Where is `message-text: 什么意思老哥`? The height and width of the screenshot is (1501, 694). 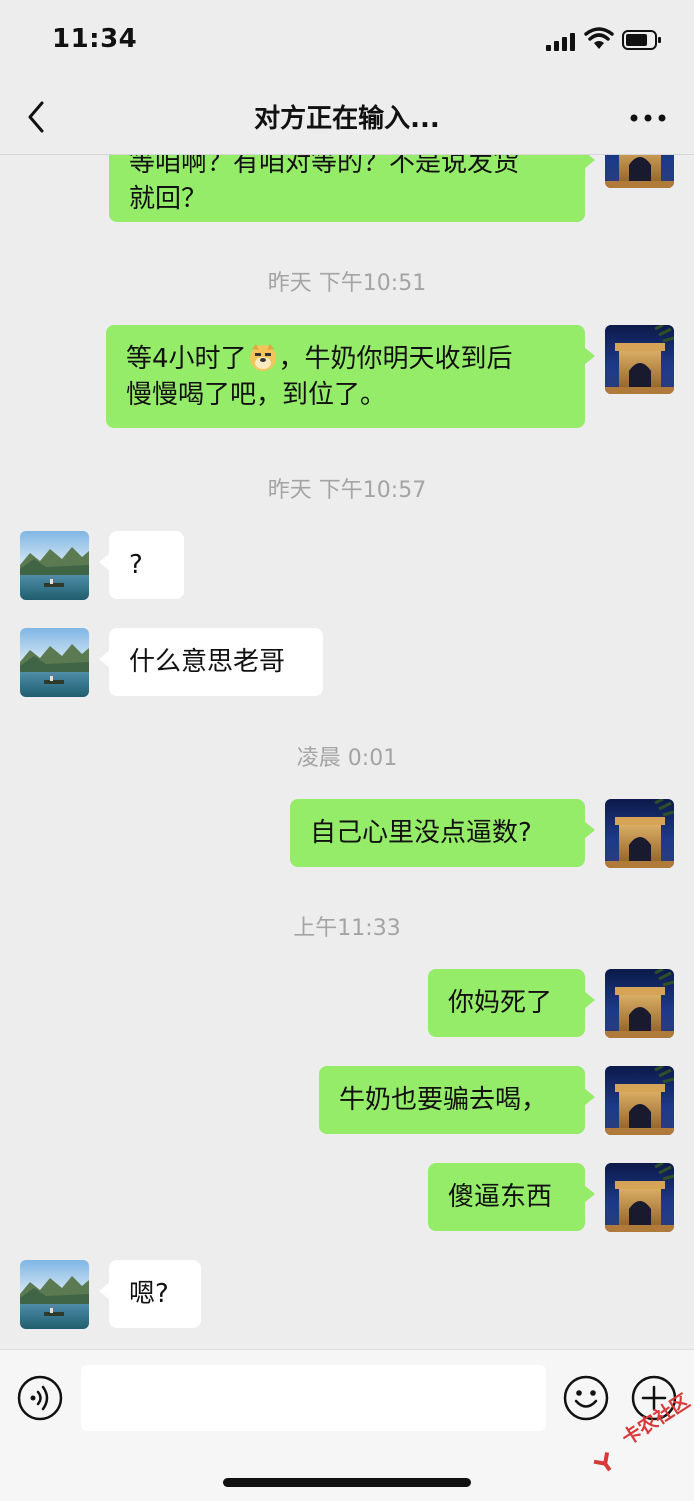 message-text: 什么意思老哥 is located at coordinates (207, 662).